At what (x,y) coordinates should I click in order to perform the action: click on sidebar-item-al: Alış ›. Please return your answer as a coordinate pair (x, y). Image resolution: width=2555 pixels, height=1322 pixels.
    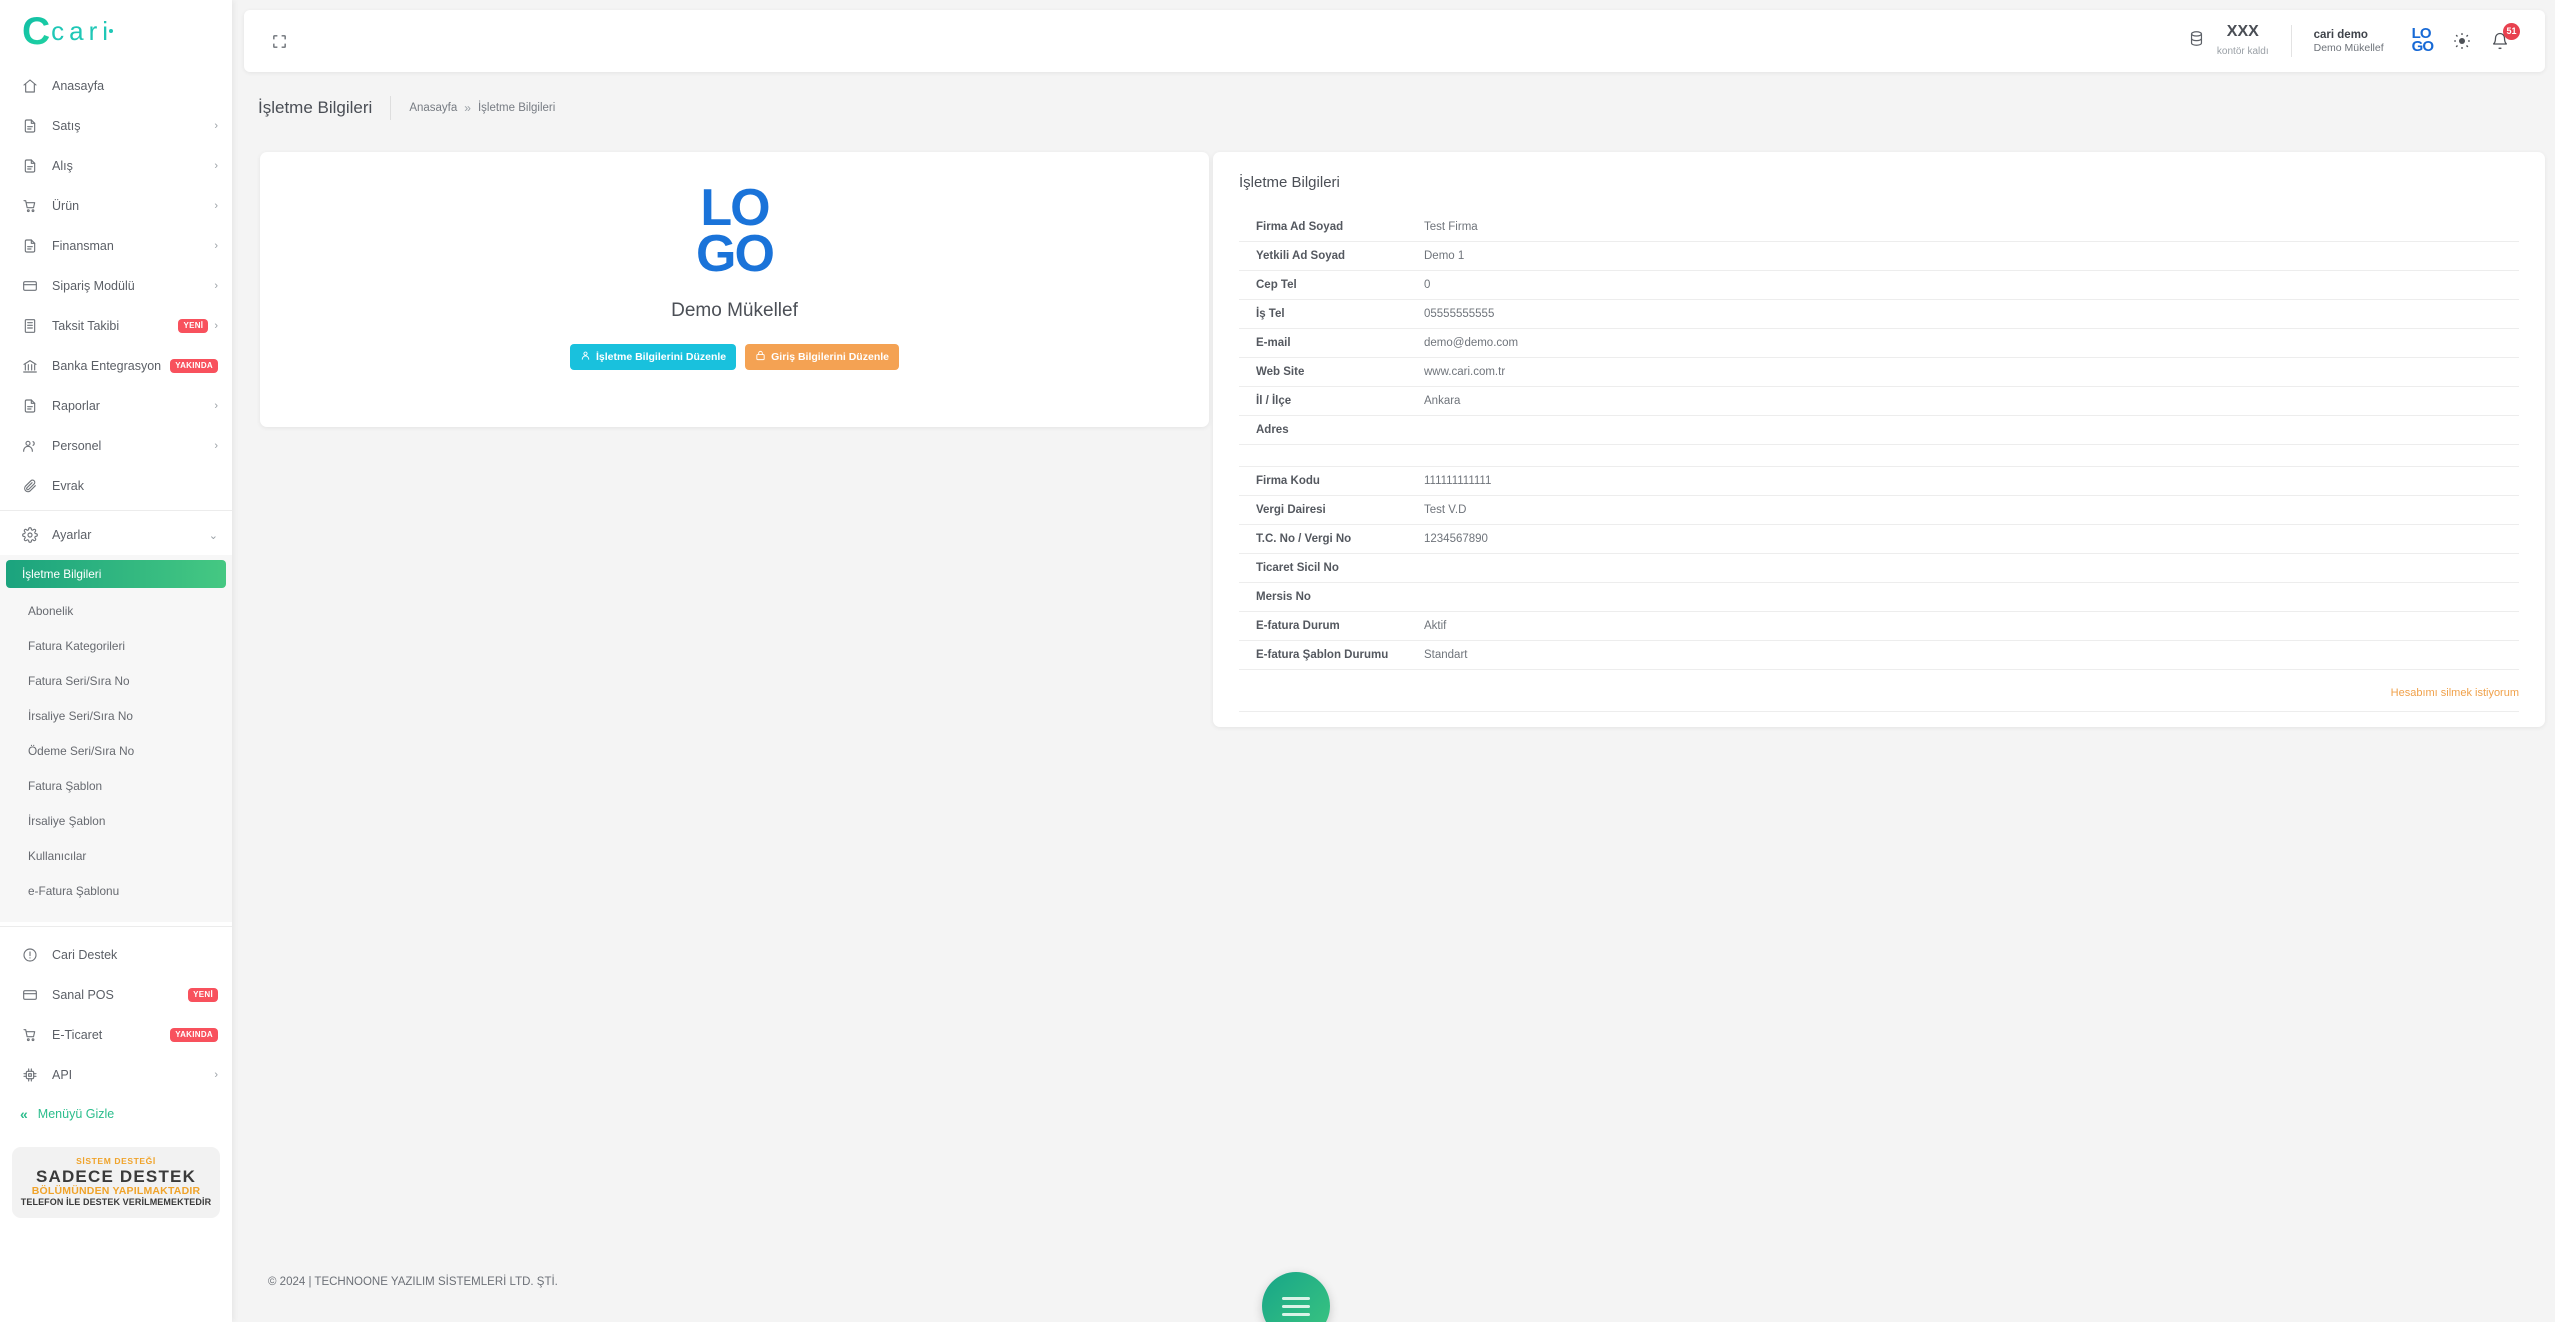
    Looking at the image, I should click on (116, 166).